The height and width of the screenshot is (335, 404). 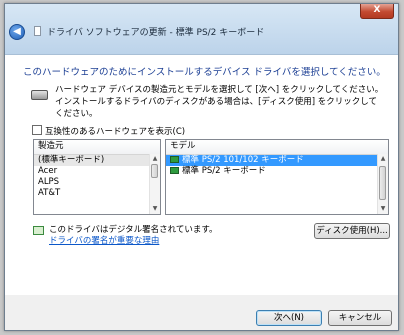 I want to click on document-icon, so click(x=37, y=31).